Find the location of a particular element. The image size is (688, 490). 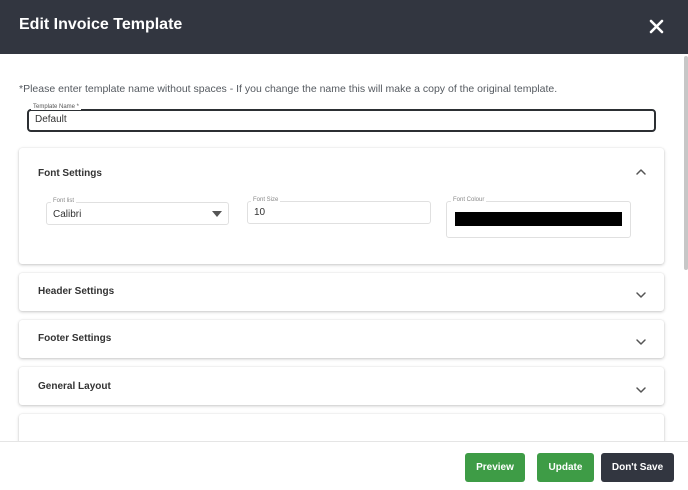

header-settings-panel: Header Settings is located at coordinates (341, 292).